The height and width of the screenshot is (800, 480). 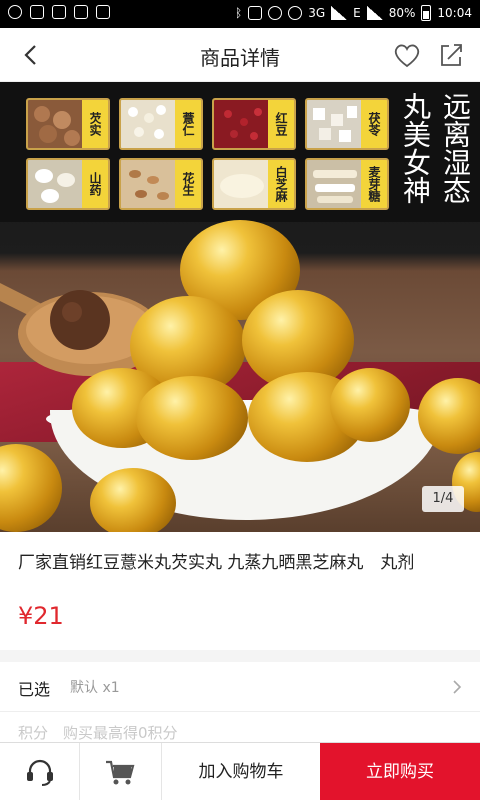 I want to click on nfc-icon, so click(x=255, y=13).